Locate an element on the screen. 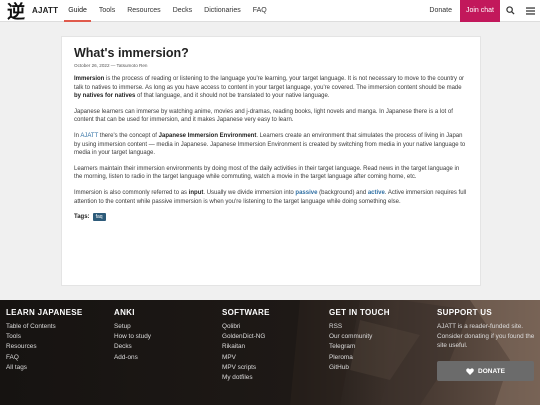  footer-link: MPV is located at coordinates (246, 358).